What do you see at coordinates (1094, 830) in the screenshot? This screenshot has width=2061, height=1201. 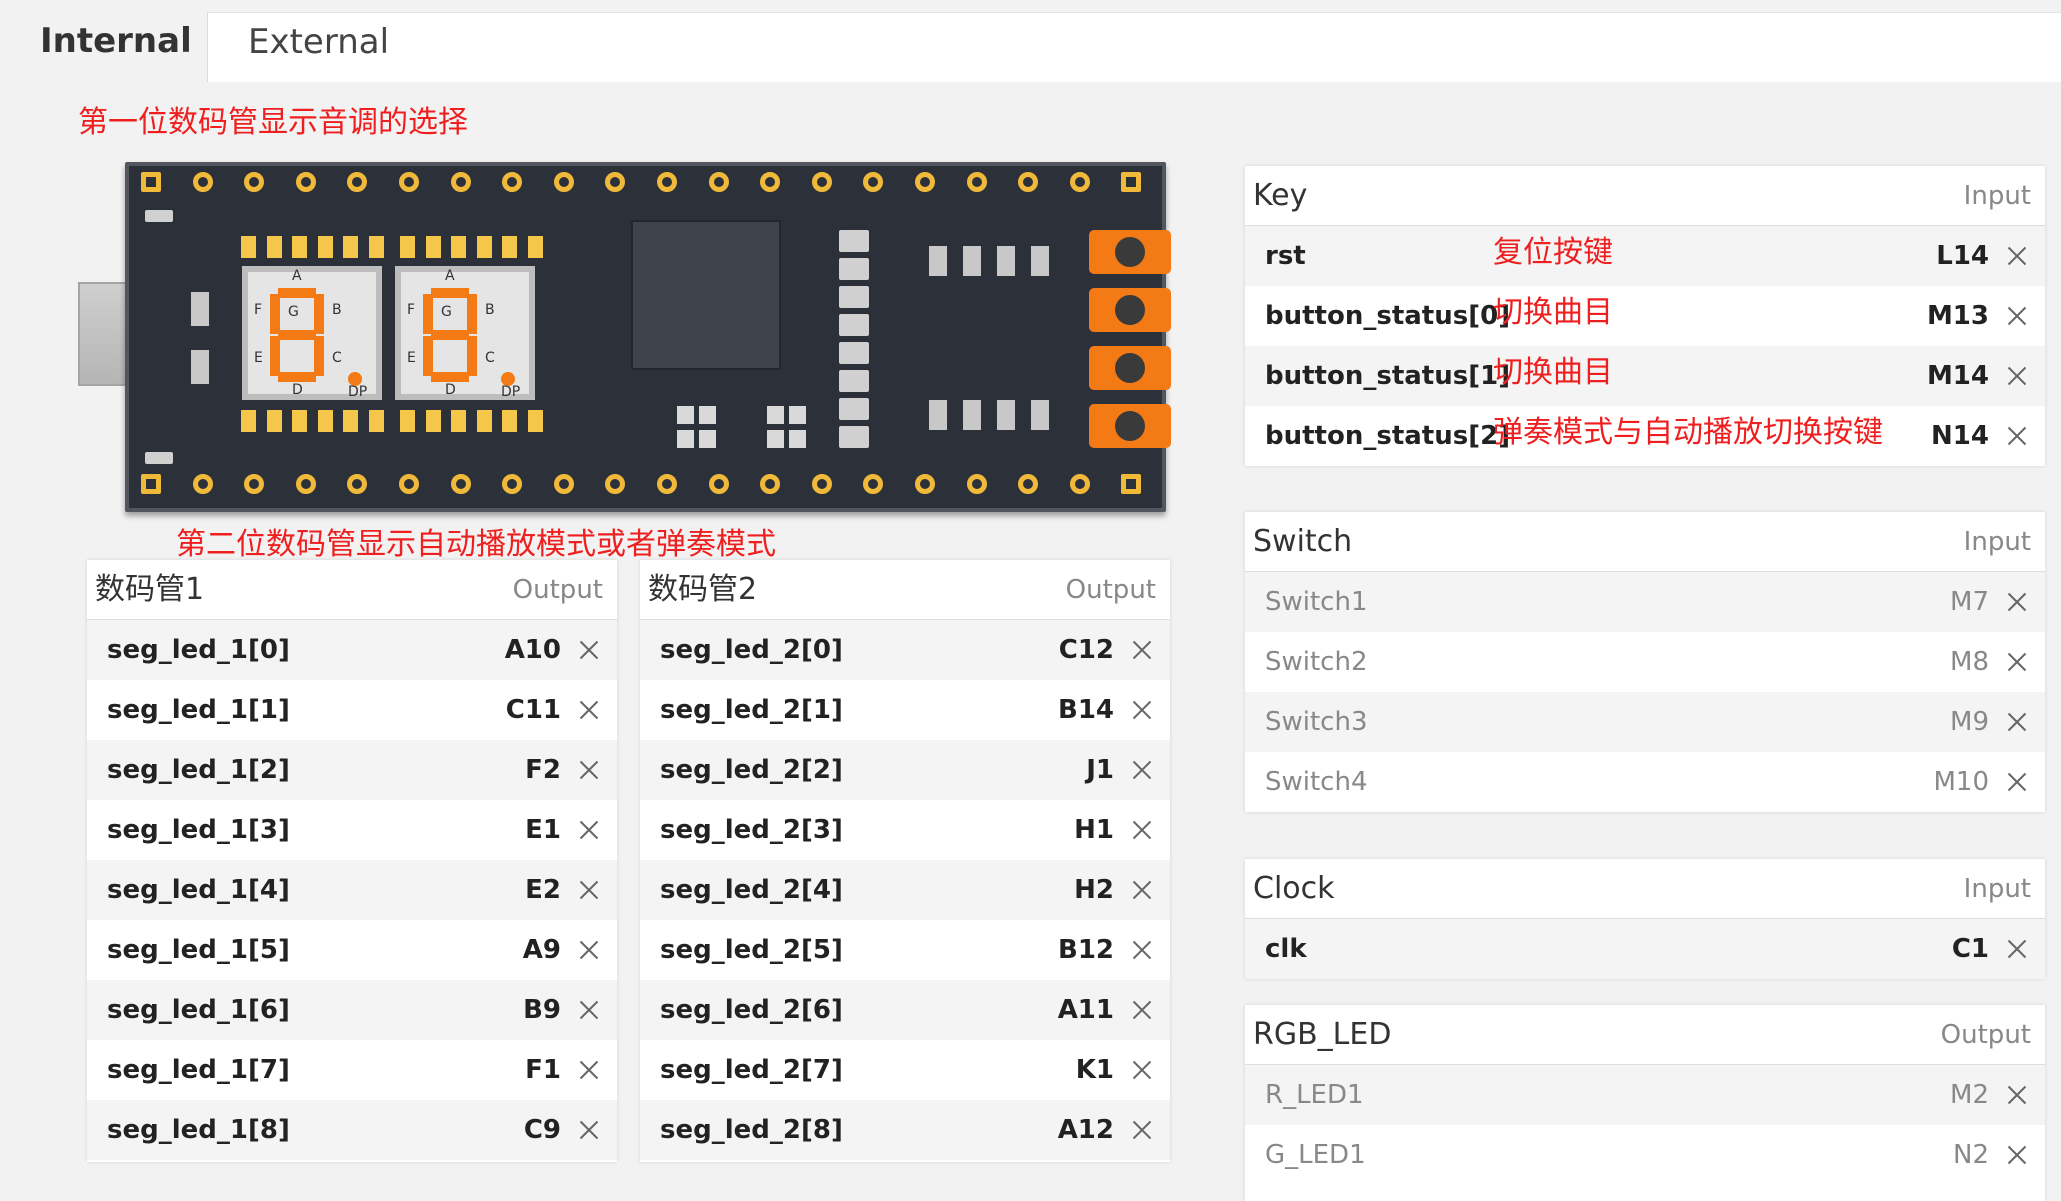 I see `pin-value: H1` at bounding box center [1094, 830].